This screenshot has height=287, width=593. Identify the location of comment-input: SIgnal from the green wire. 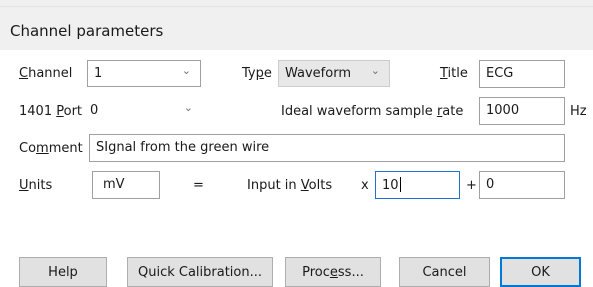
(327, 148).